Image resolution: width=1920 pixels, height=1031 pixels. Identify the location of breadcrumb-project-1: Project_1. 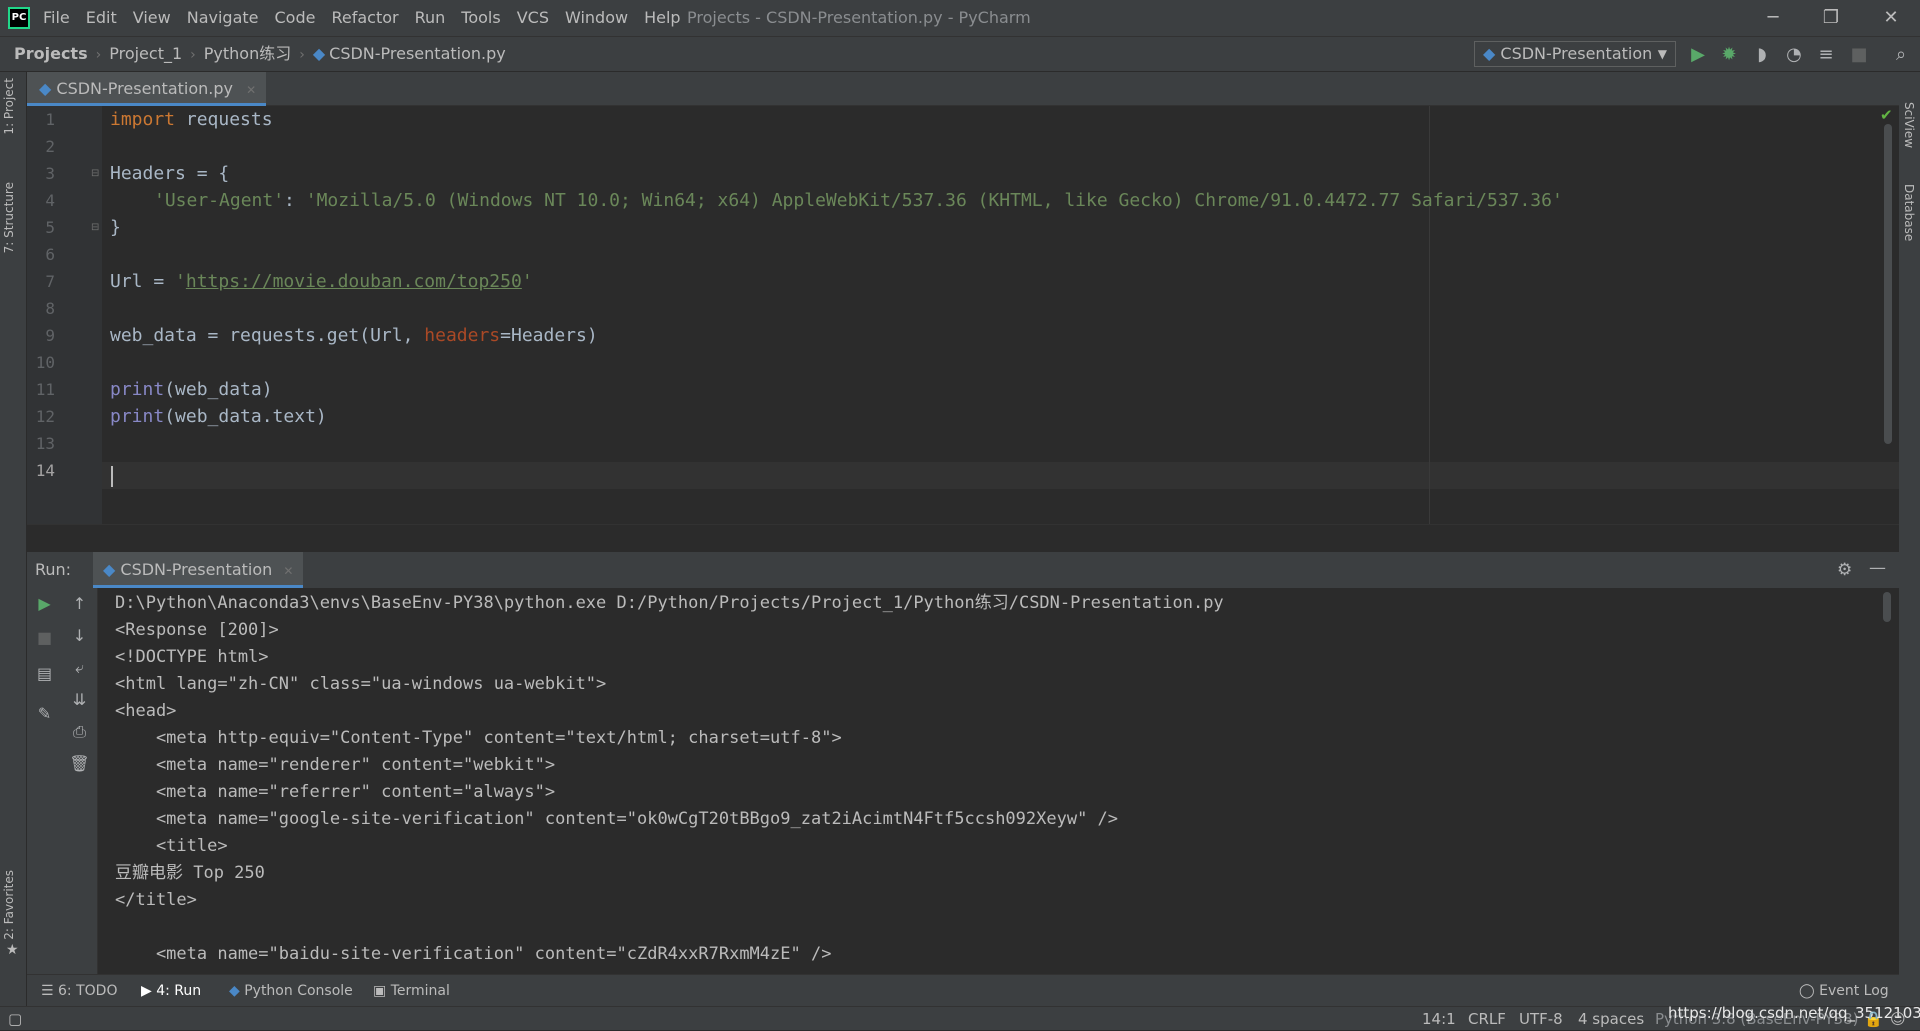
(145, 54).